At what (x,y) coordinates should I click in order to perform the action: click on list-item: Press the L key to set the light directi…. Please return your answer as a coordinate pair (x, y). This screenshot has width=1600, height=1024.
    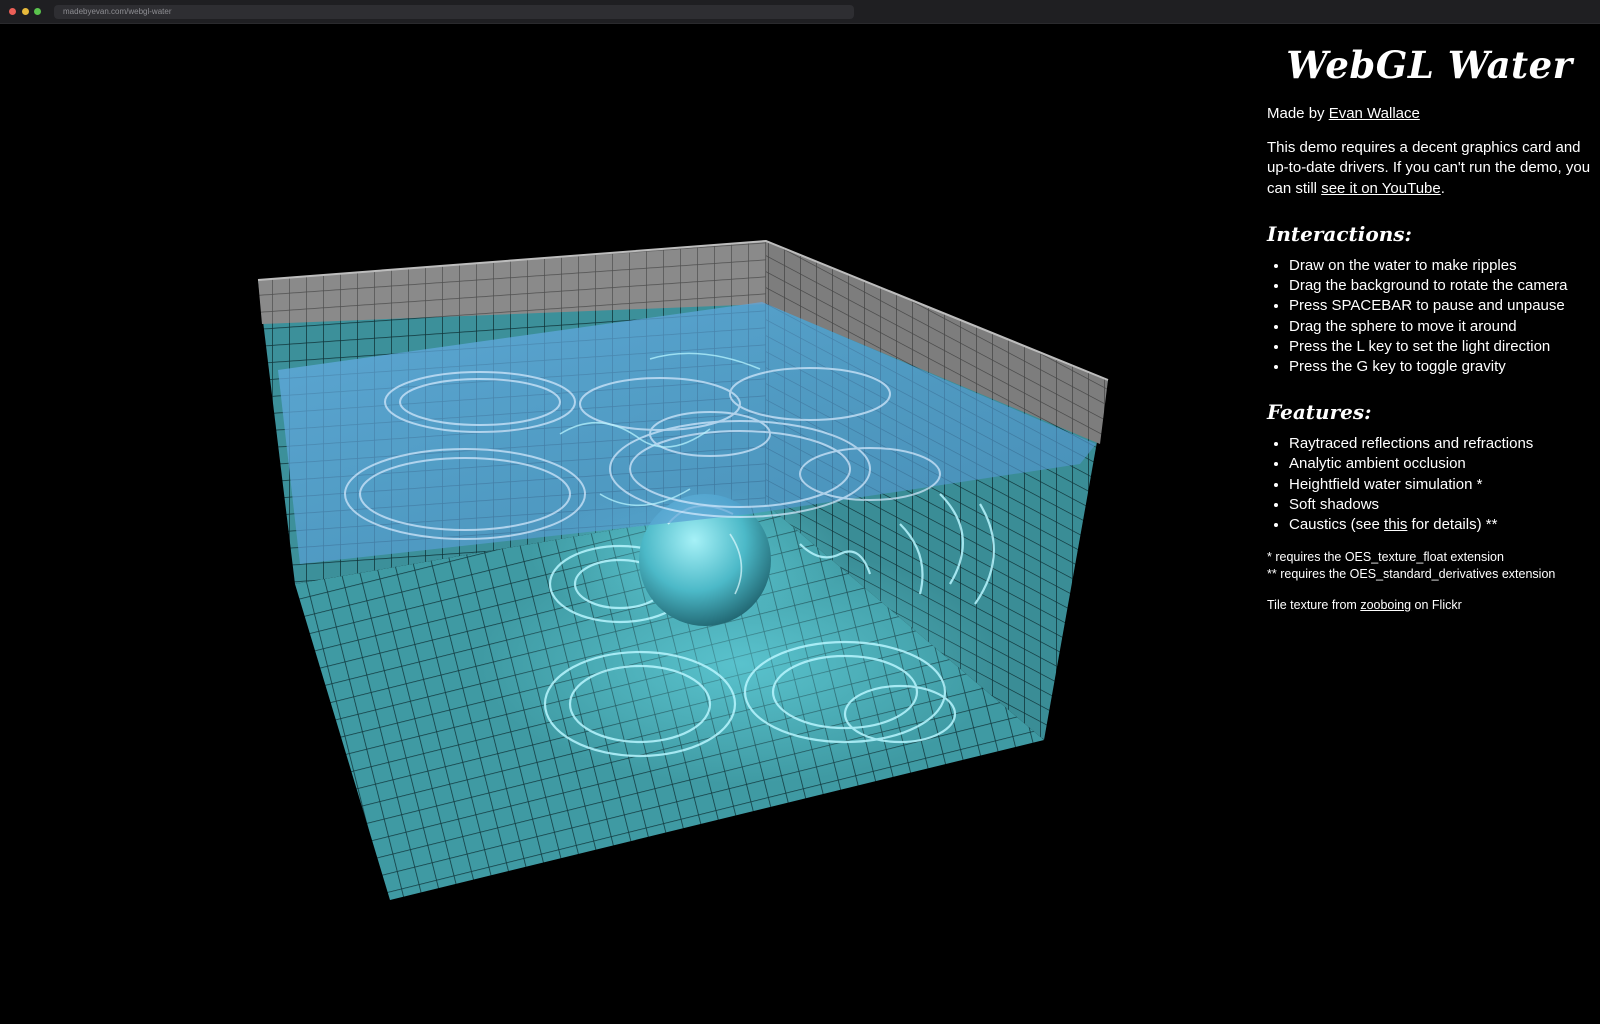
    Looking at the image, I should click on (1440, 347).